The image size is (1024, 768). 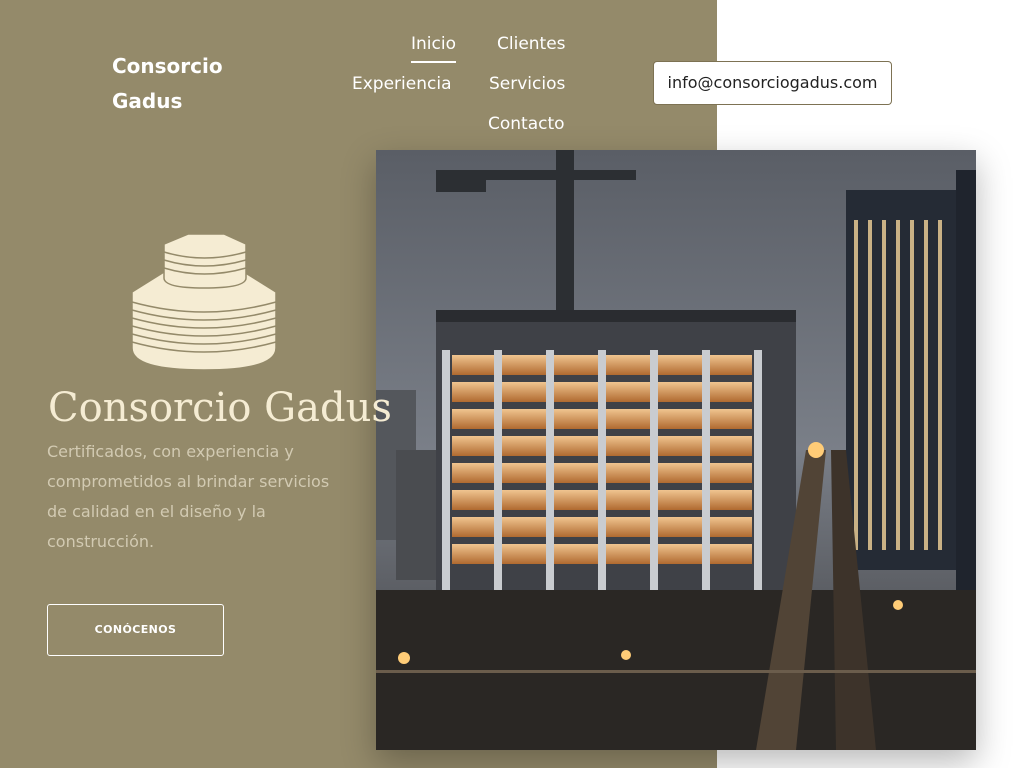 I want to click on email-contact-button: info@consorciogadus.com, so click(x=772, y=83).